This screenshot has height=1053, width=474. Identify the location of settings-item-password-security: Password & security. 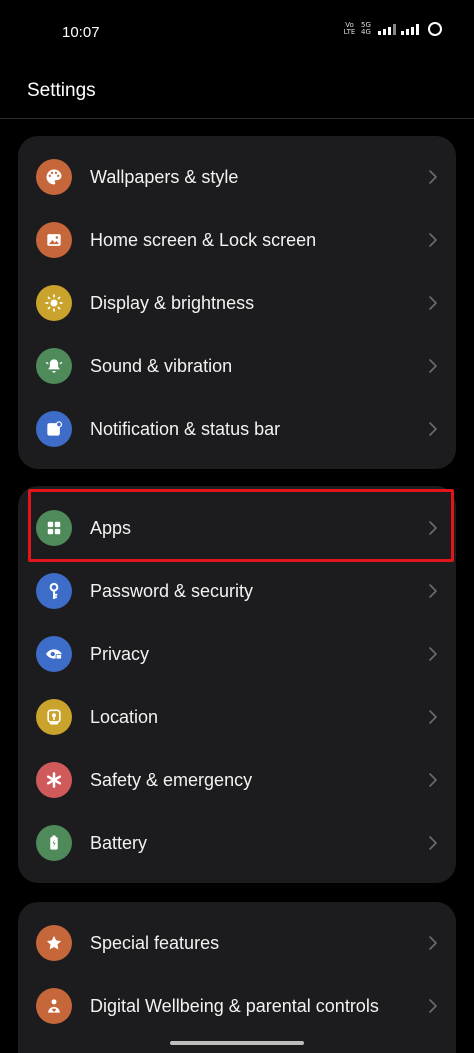
(237, 591).